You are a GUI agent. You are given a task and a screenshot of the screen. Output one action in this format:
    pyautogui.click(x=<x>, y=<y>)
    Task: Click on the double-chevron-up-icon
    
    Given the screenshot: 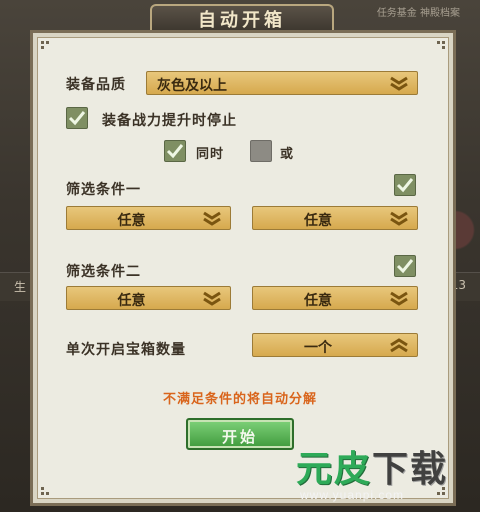 What is the action you would take?
    pyautogui.click(x=399, y=345)
    